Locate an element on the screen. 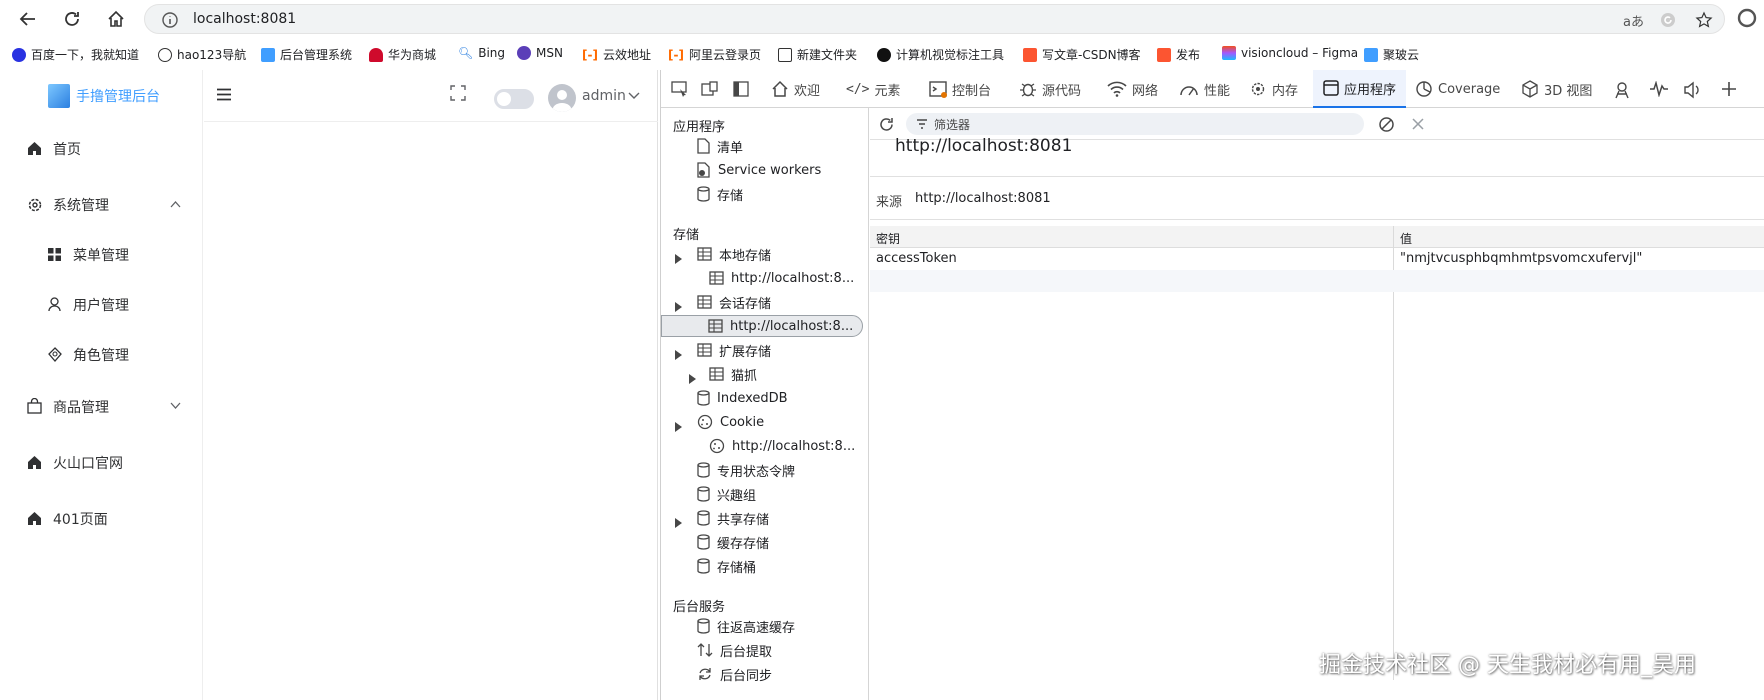 This screenshot has width=1764, height=700. tab-memory: 内存 is located at coordinates (1273, 89).